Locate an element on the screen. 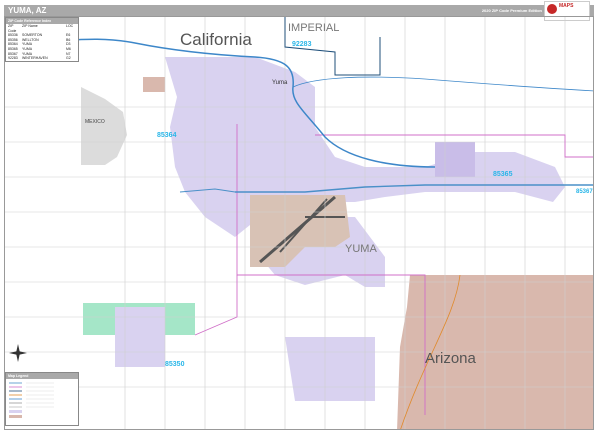  label-zip-85365: 85365 is located at coordinates (503, 174).